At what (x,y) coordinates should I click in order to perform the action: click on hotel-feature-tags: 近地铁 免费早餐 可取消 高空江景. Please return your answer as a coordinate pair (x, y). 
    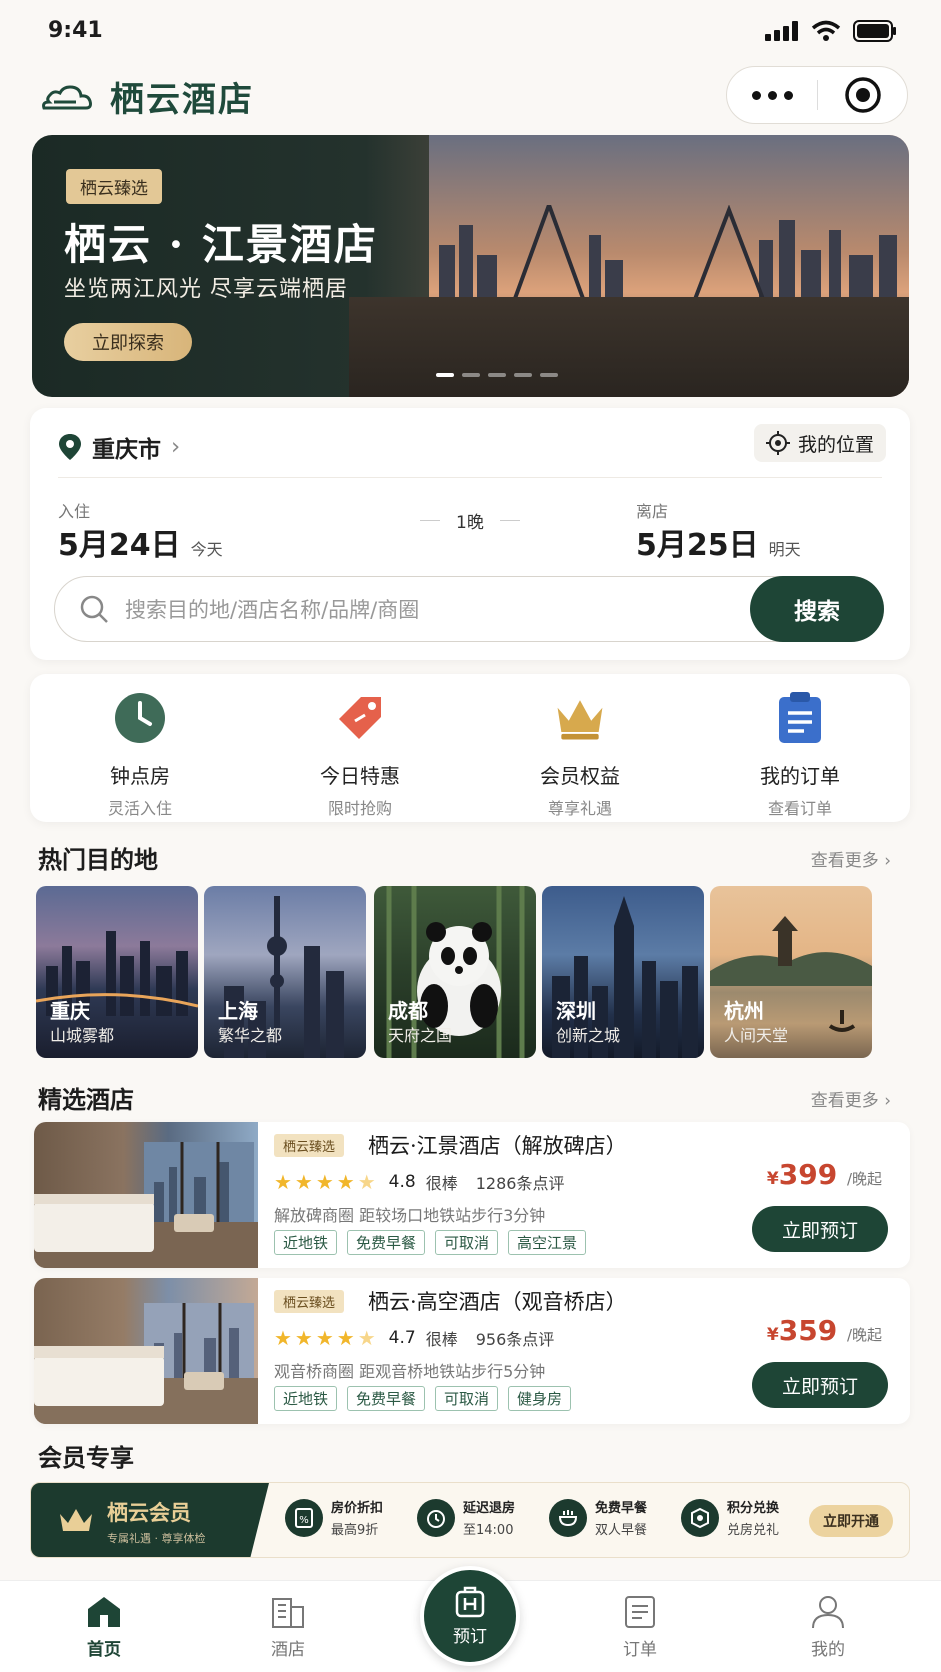
    Looking at the image, I should click on (430, 1242).